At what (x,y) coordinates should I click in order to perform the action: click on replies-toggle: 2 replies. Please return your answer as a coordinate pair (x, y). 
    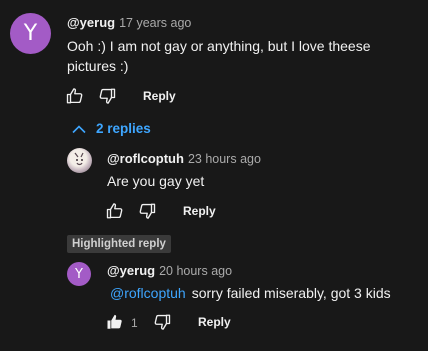
    Looking at the image, I should click on (111, 128).